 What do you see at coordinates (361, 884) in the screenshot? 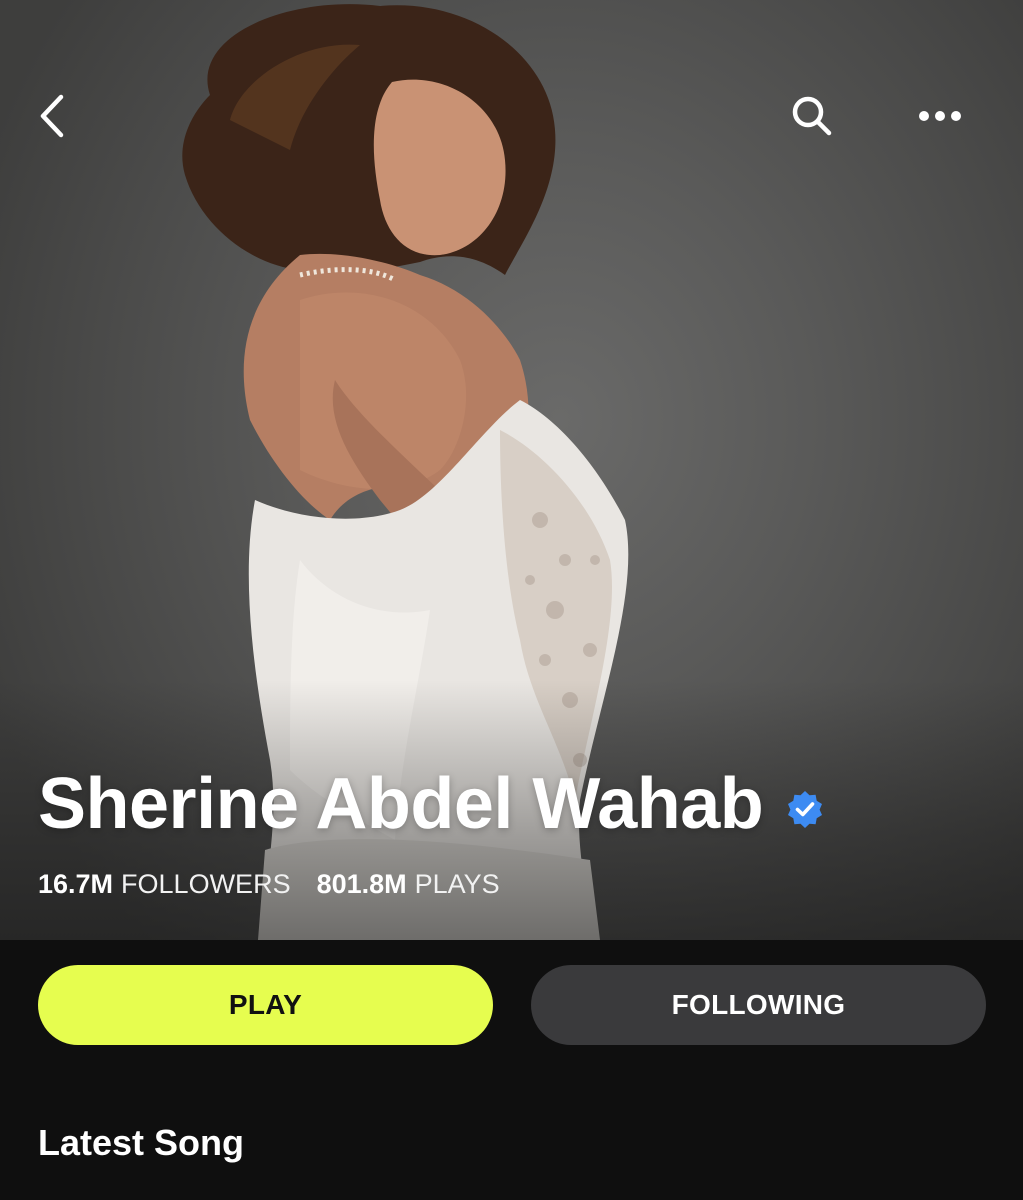
I see `plays-count: 801.8M` at bounding box center [361, 884].